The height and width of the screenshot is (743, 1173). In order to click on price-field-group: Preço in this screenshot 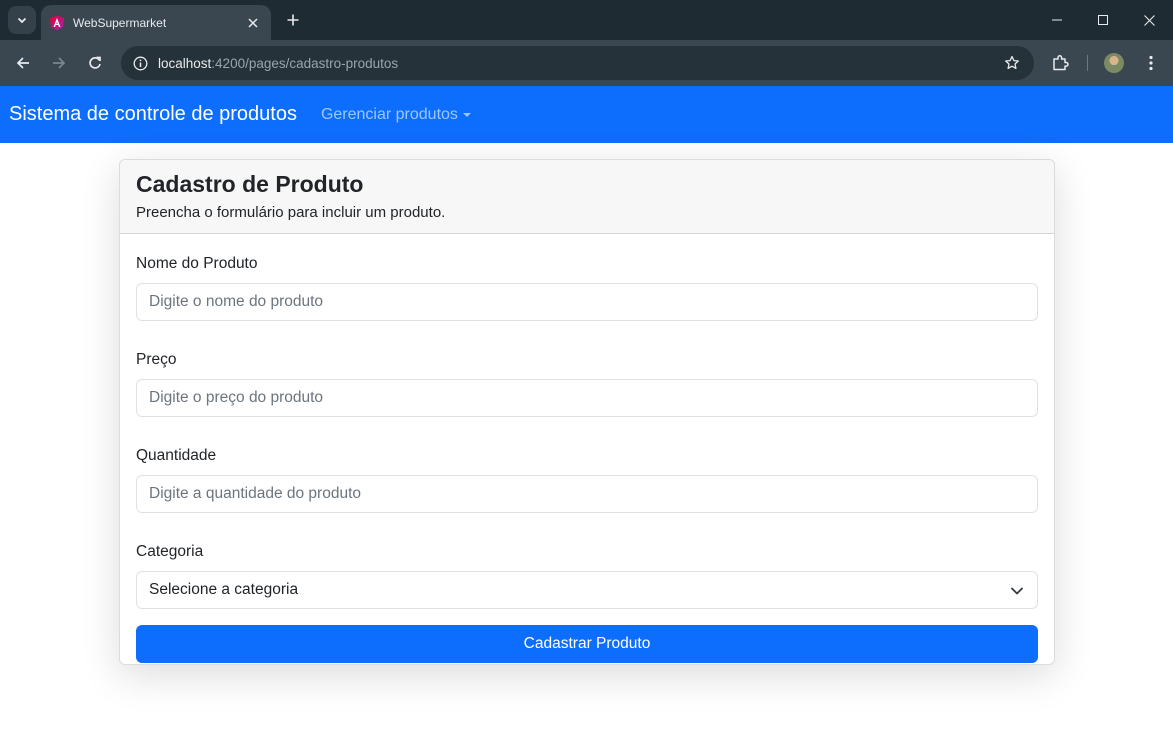, I will do `click(587, 383)`.